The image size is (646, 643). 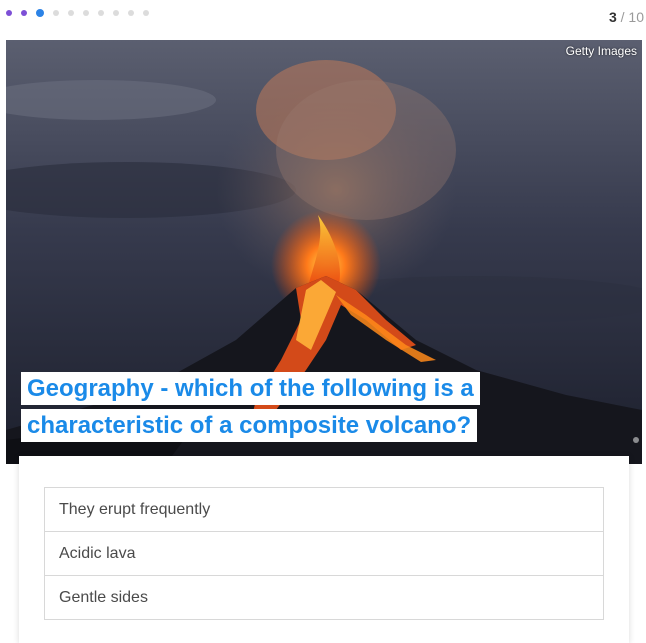 I want to click on quiz-progress-bar: 3 / 10, so click(x=323, y=16).